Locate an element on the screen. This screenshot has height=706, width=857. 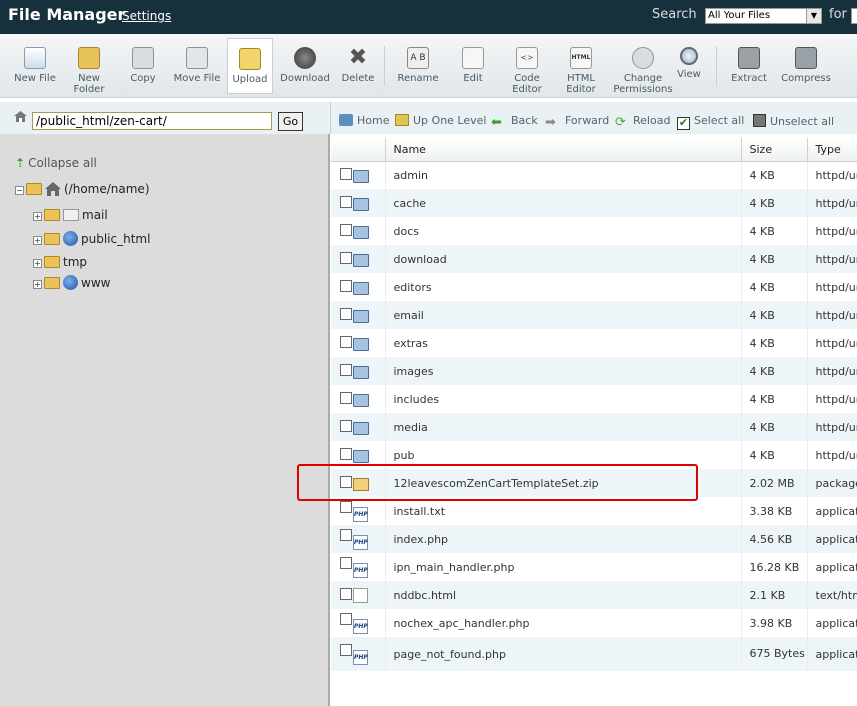
nav-home-button: Home is located at coordinates (364, 120).